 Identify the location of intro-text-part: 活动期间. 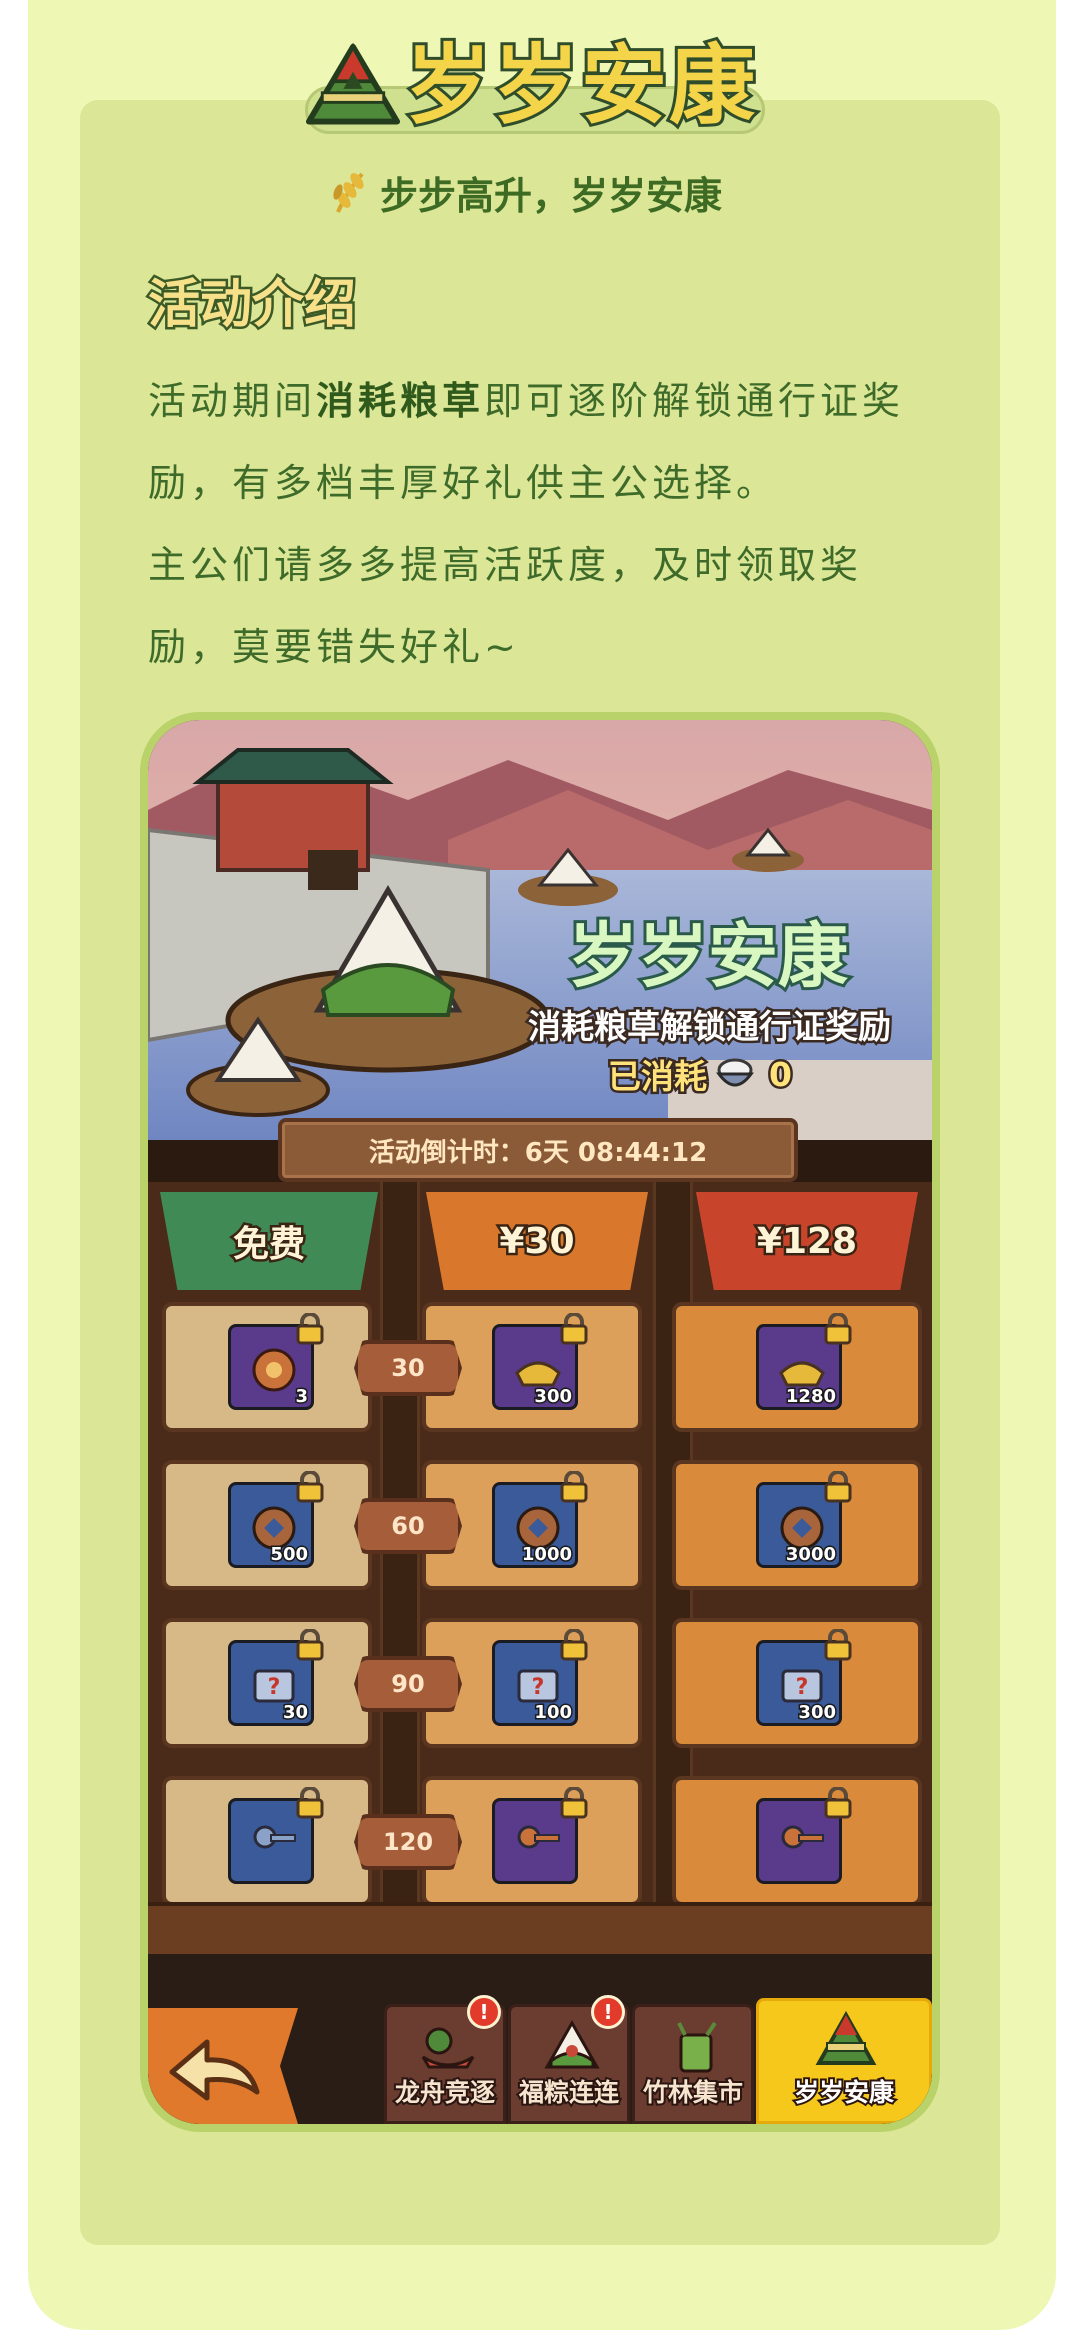
(232, 401).